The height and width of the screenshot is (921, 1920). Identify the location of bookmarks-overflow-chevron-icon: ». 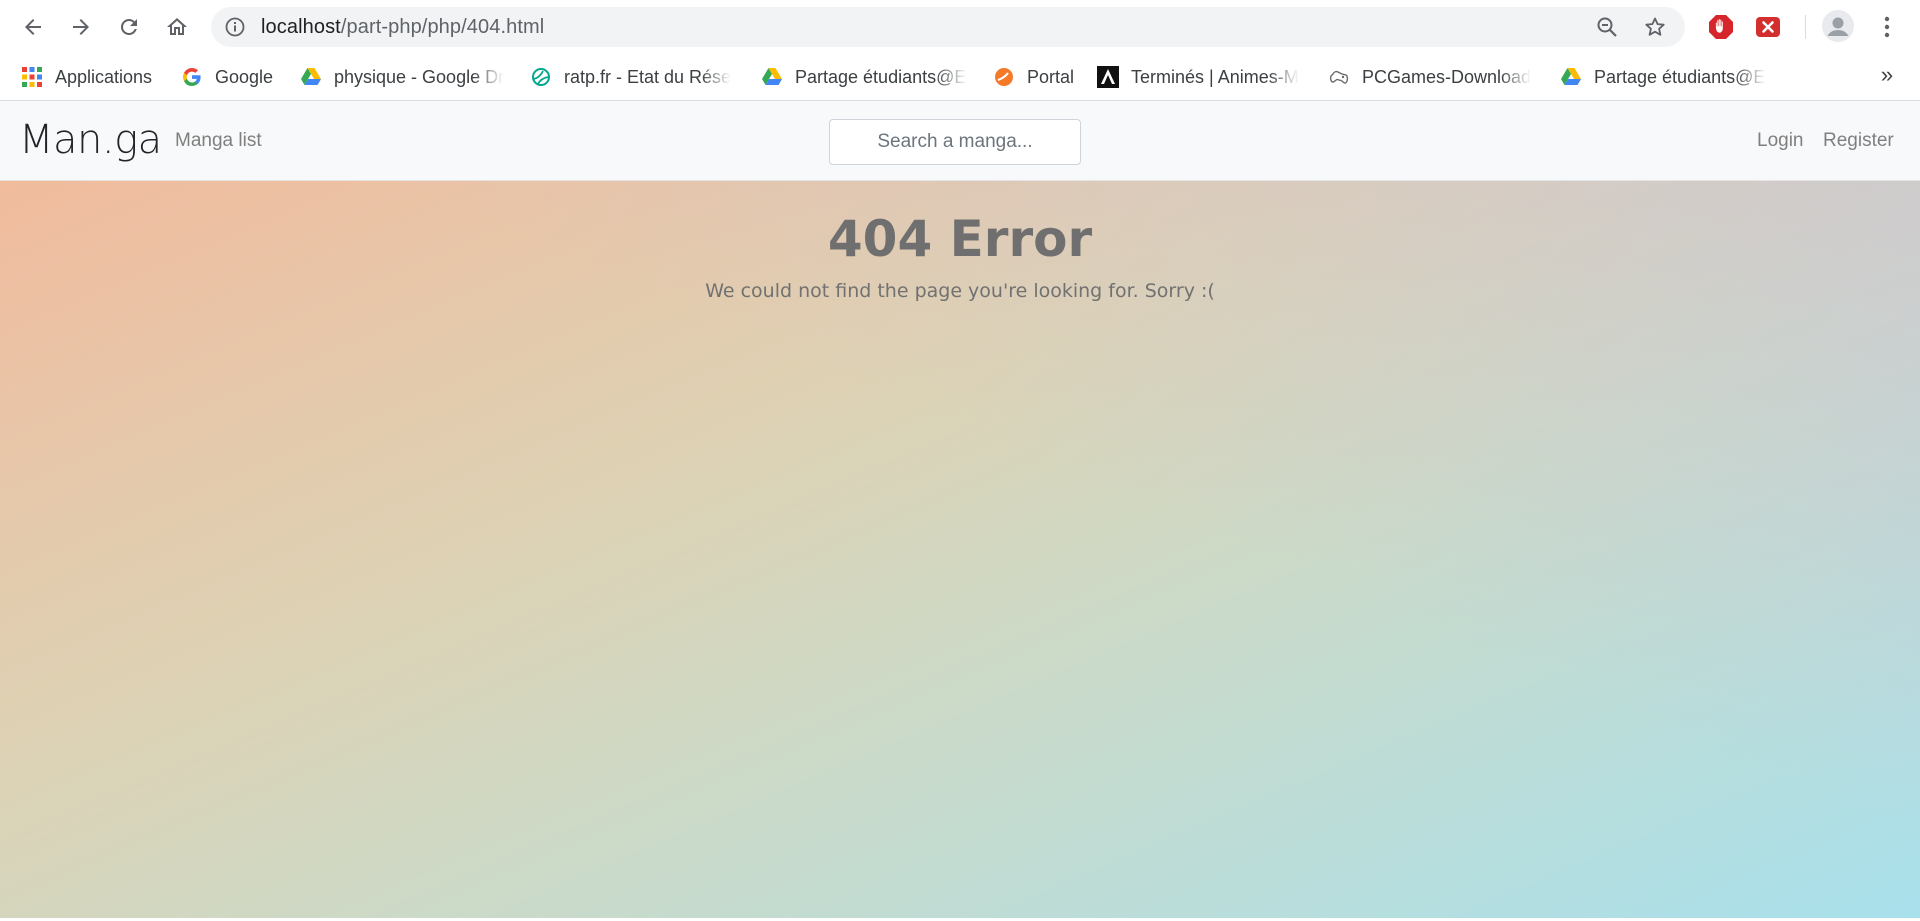
(1887, 75).